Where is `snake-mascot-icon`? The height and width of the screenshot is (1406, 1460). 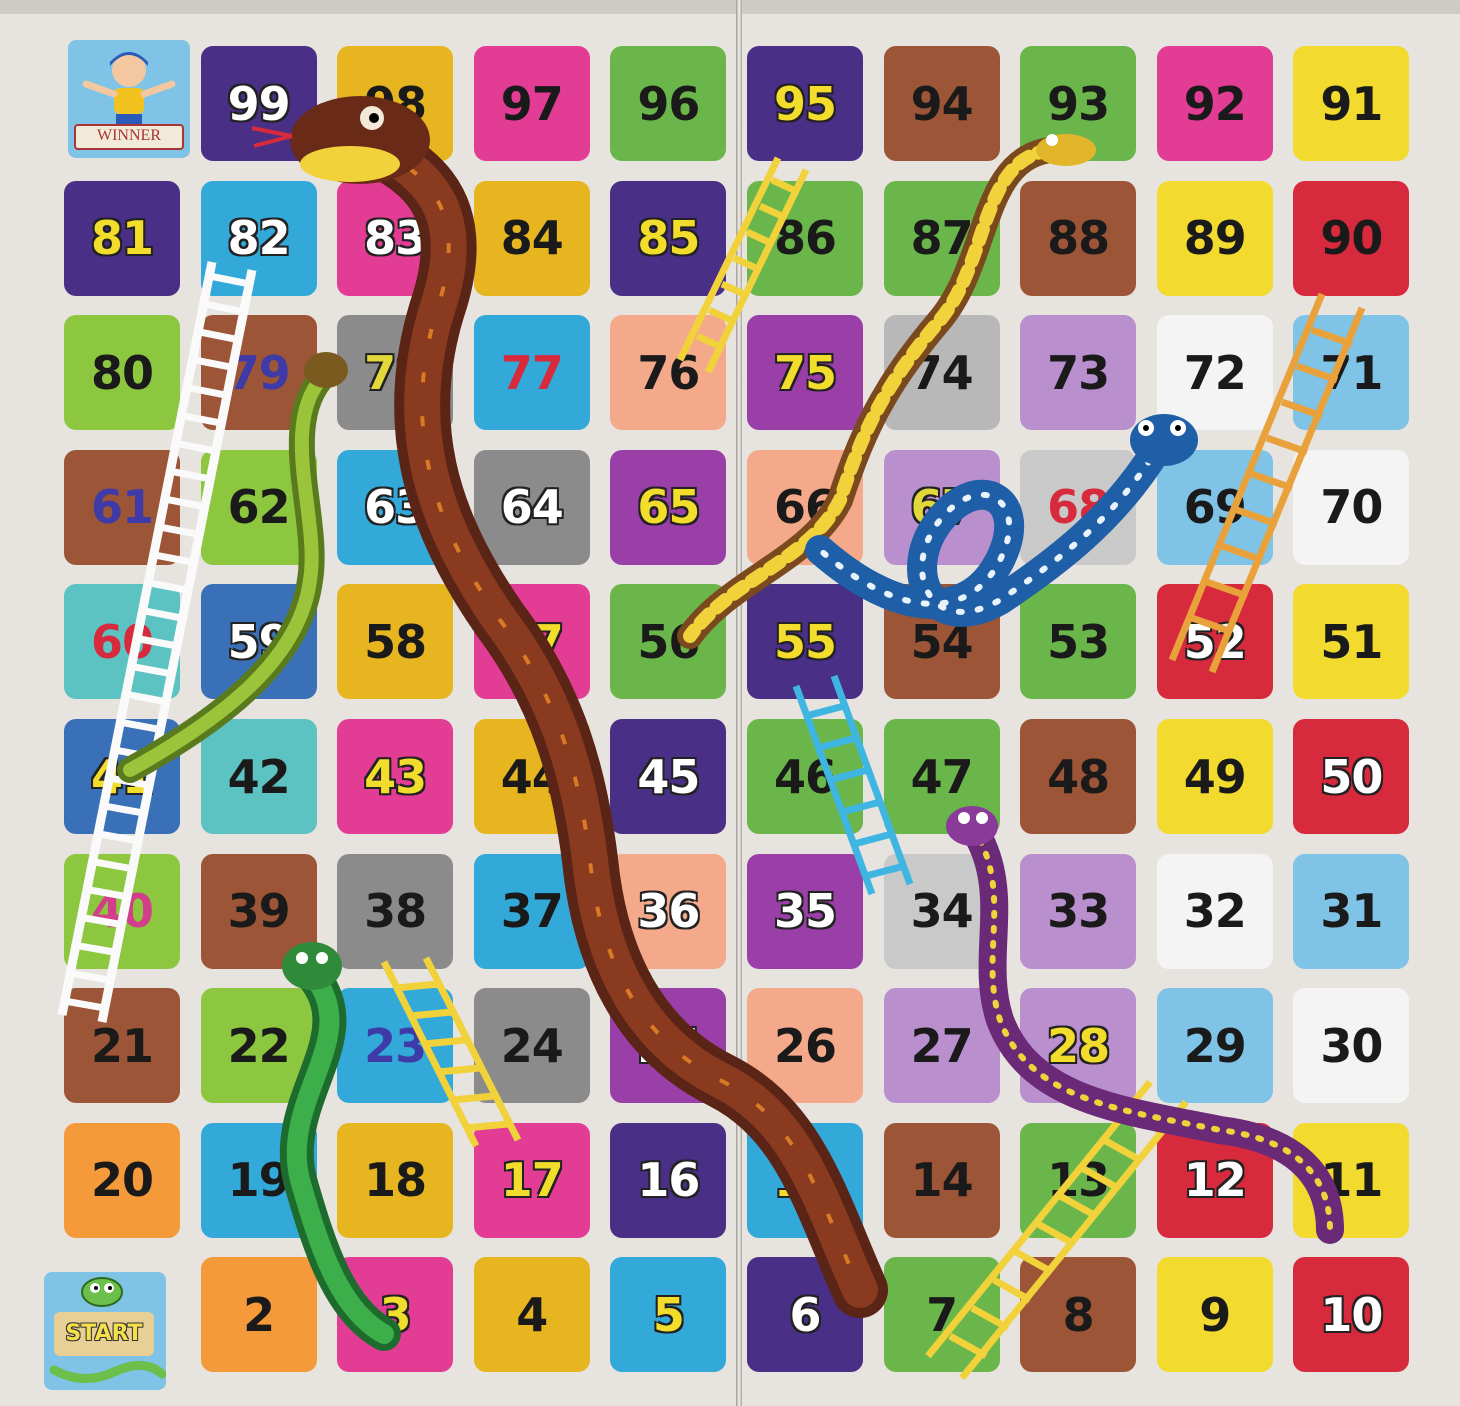
snake-mascot-icon is located at coordinates (102, 1292).